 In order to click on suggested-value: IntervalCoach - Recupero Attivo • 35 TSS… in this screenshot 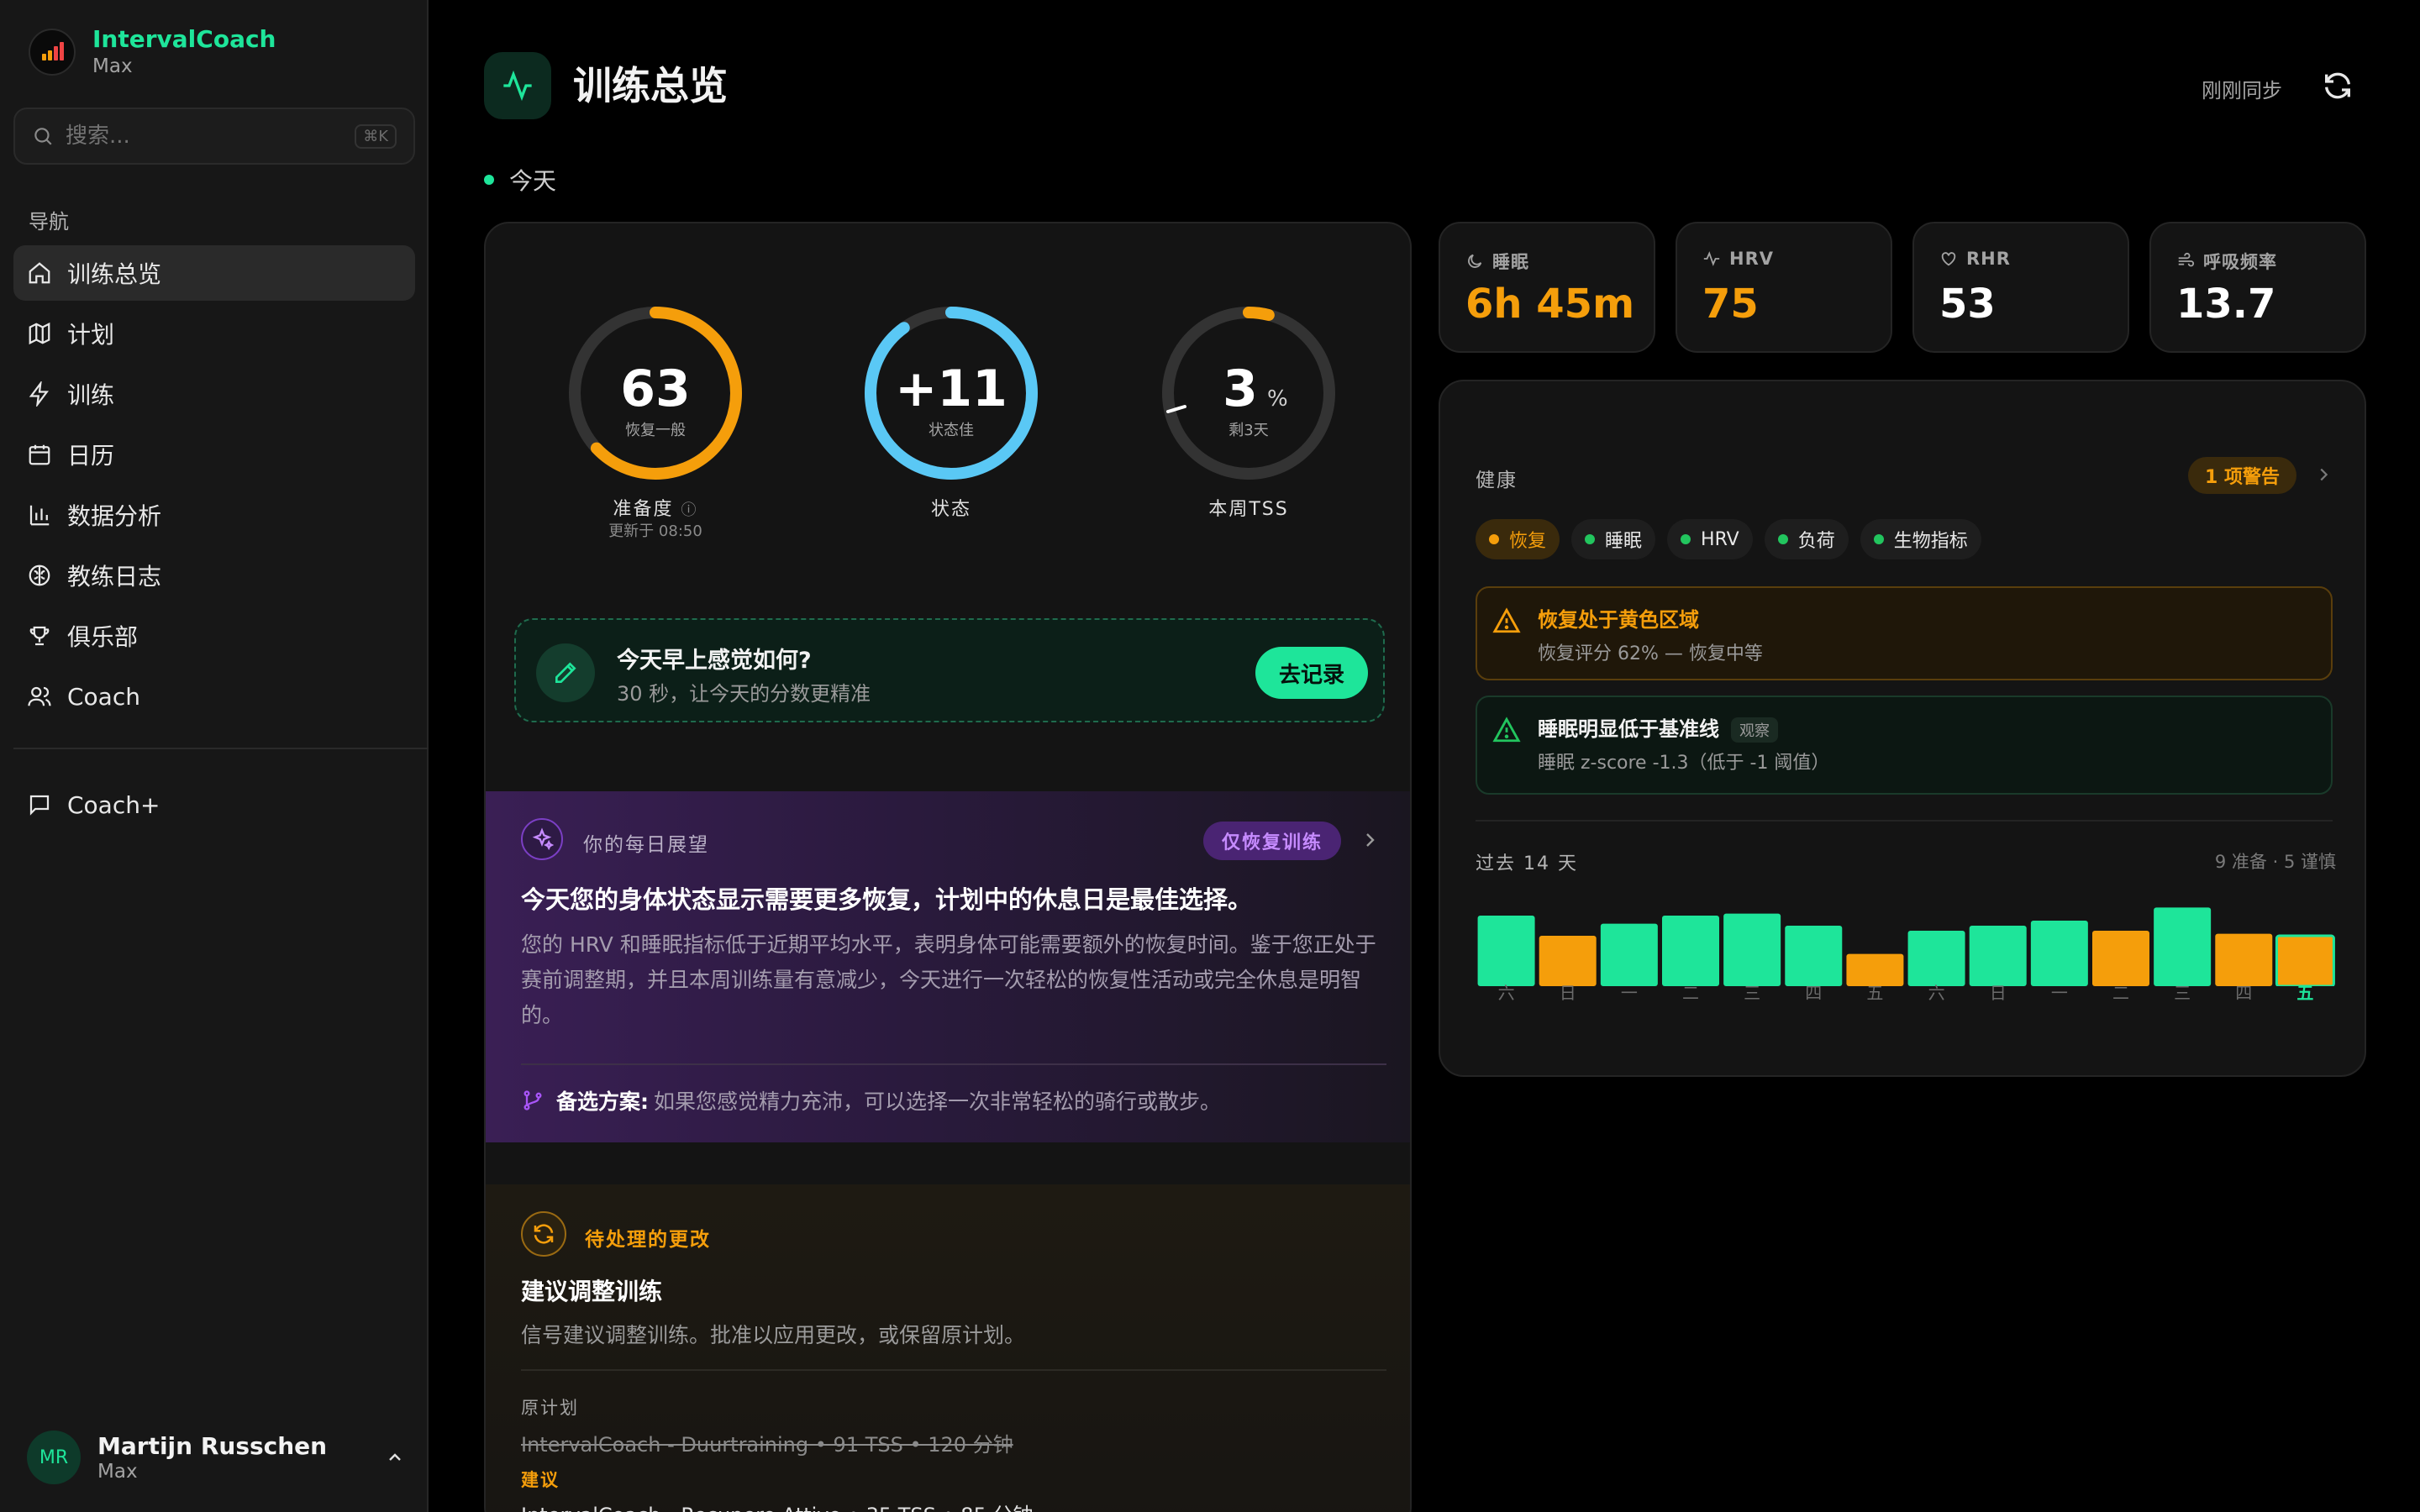, I will do `click(777, 1505)`.